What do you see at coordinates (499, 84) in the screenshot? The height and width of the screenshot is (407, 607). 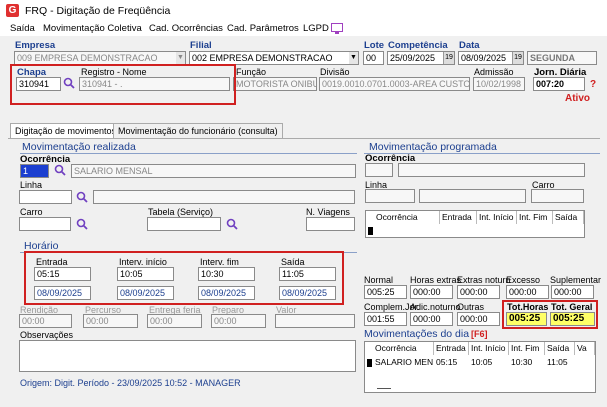 I see `admissao-field: 10/02/1998` at bounding box center [499, 84].